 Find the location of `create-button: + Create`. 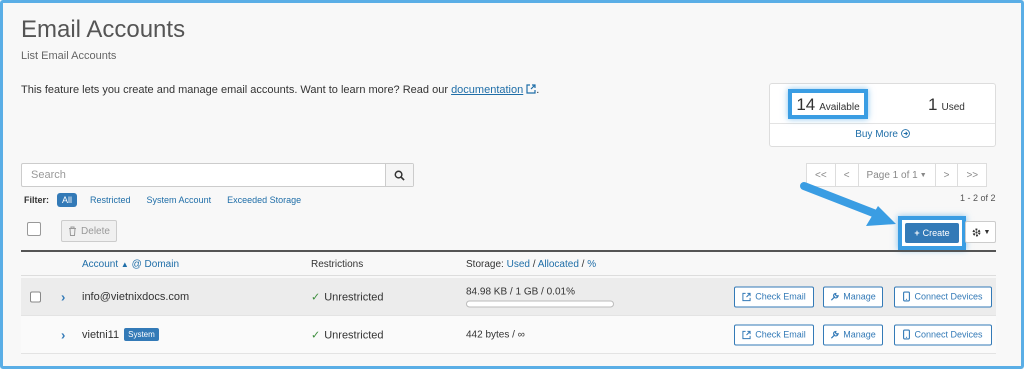

create-button: + Create is located at coordinates (932, 233).